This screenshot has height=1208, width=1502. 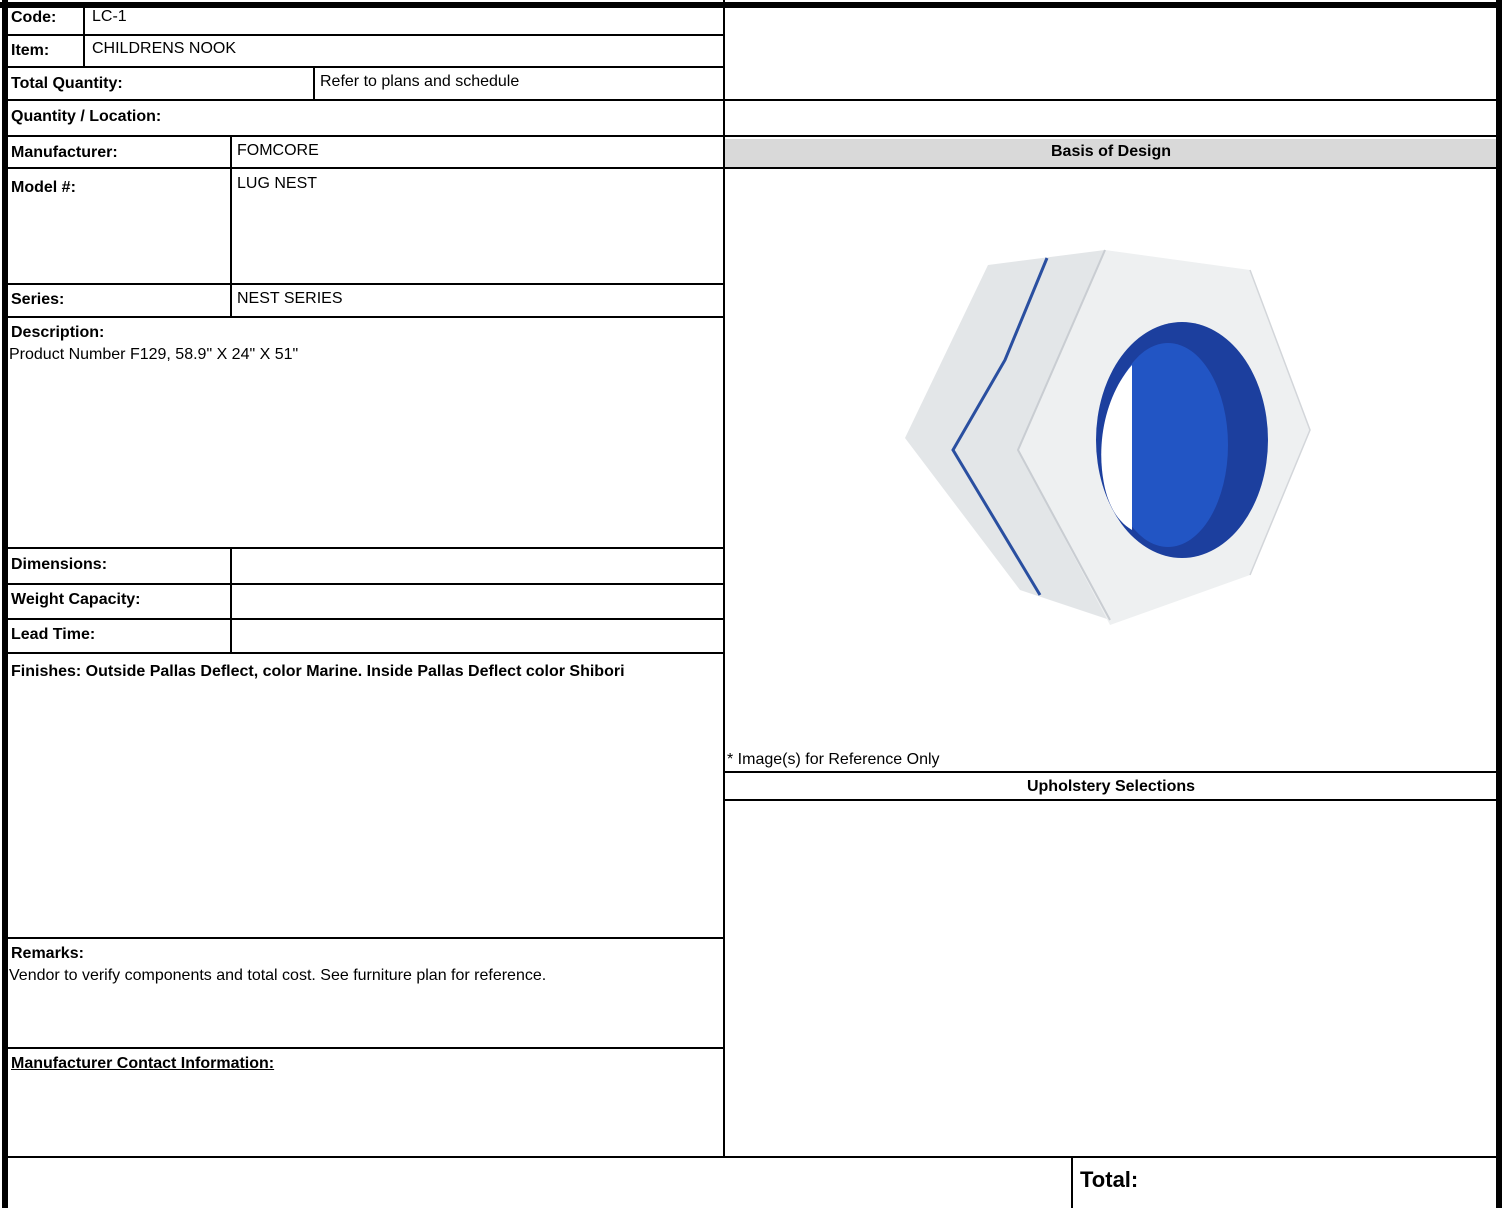 What do you see at coordinates (30, 50) in the screenshot?
I see `item-label: Item:` at bounding box center [30, 50].